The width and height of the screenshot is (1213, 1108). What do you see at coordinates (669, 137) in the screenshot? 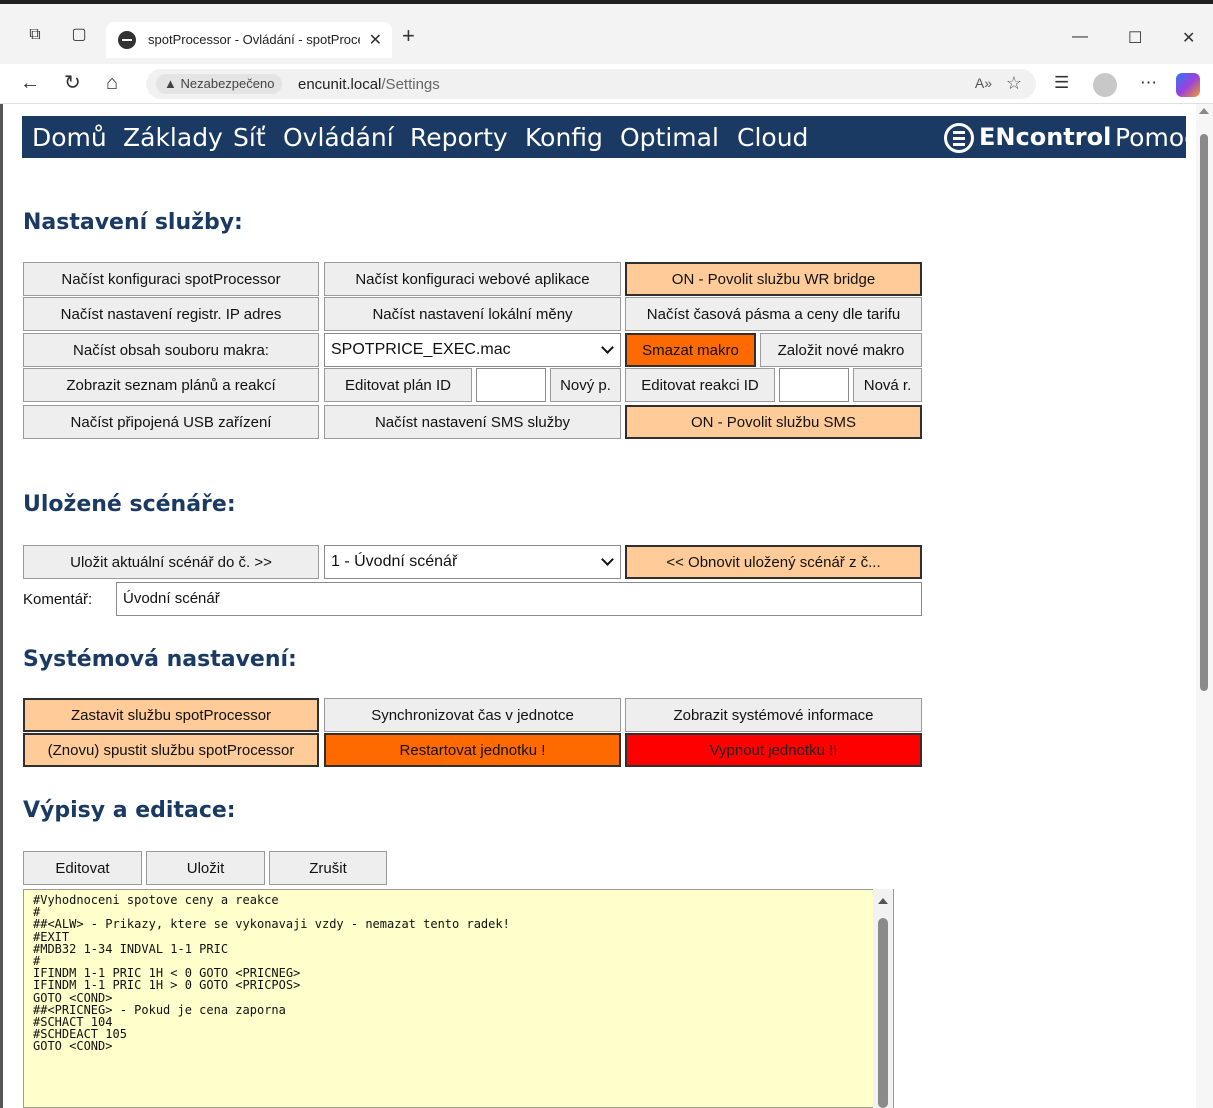
I see `nav-optimal: Optimal` at bounding box center [669, 137].